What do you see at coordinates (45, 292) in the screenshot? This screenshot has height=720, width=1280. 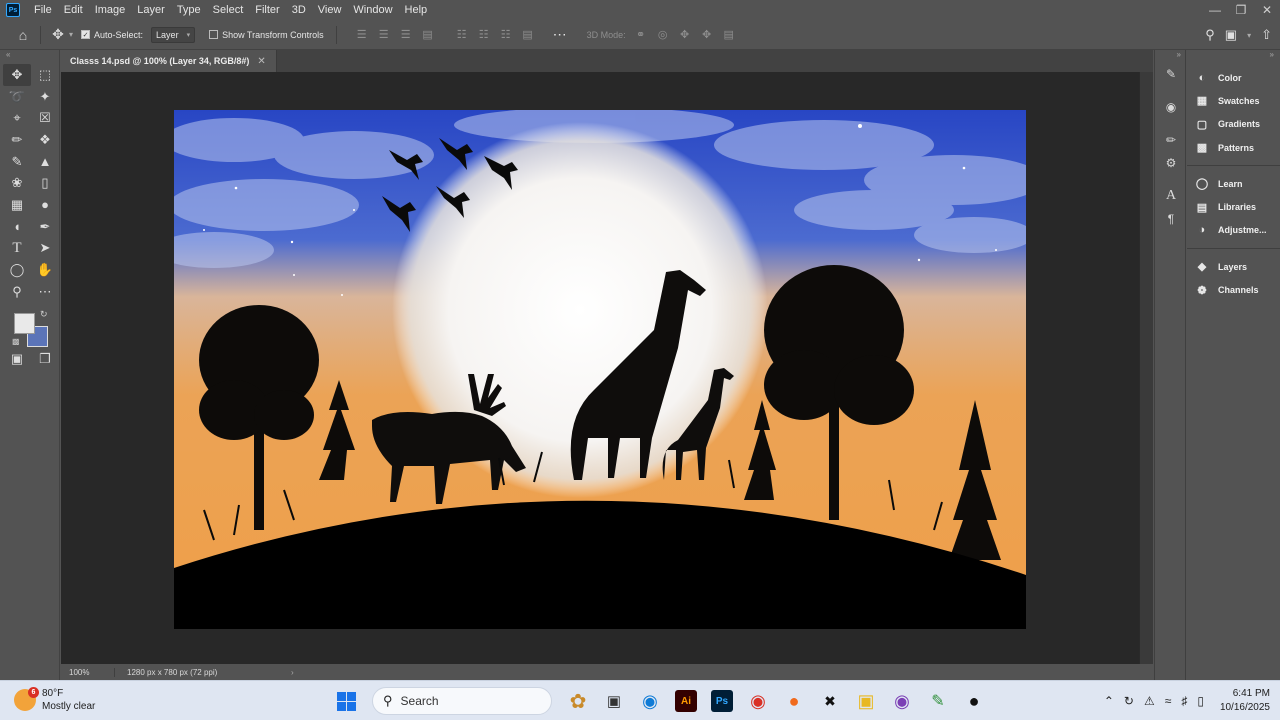 I see `edit-toolbar-icon: ⋯` at bounding box center [45, 292].